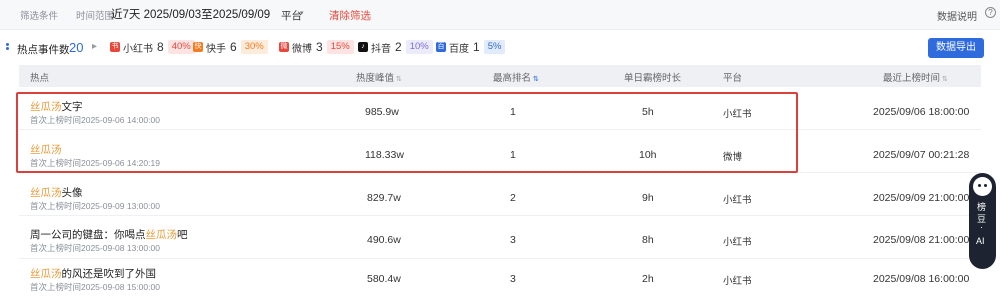  I want to click on rank-value: 2, so click(513, 198).